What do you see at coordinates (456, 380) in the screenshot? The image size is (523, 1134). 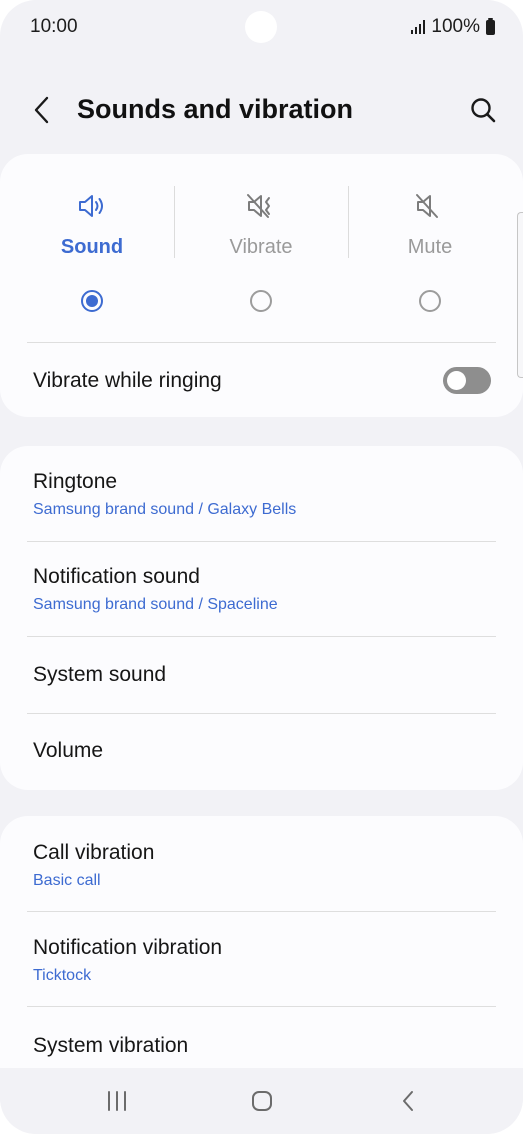 I see `toggle-knob` at bounding box center [456, 380].